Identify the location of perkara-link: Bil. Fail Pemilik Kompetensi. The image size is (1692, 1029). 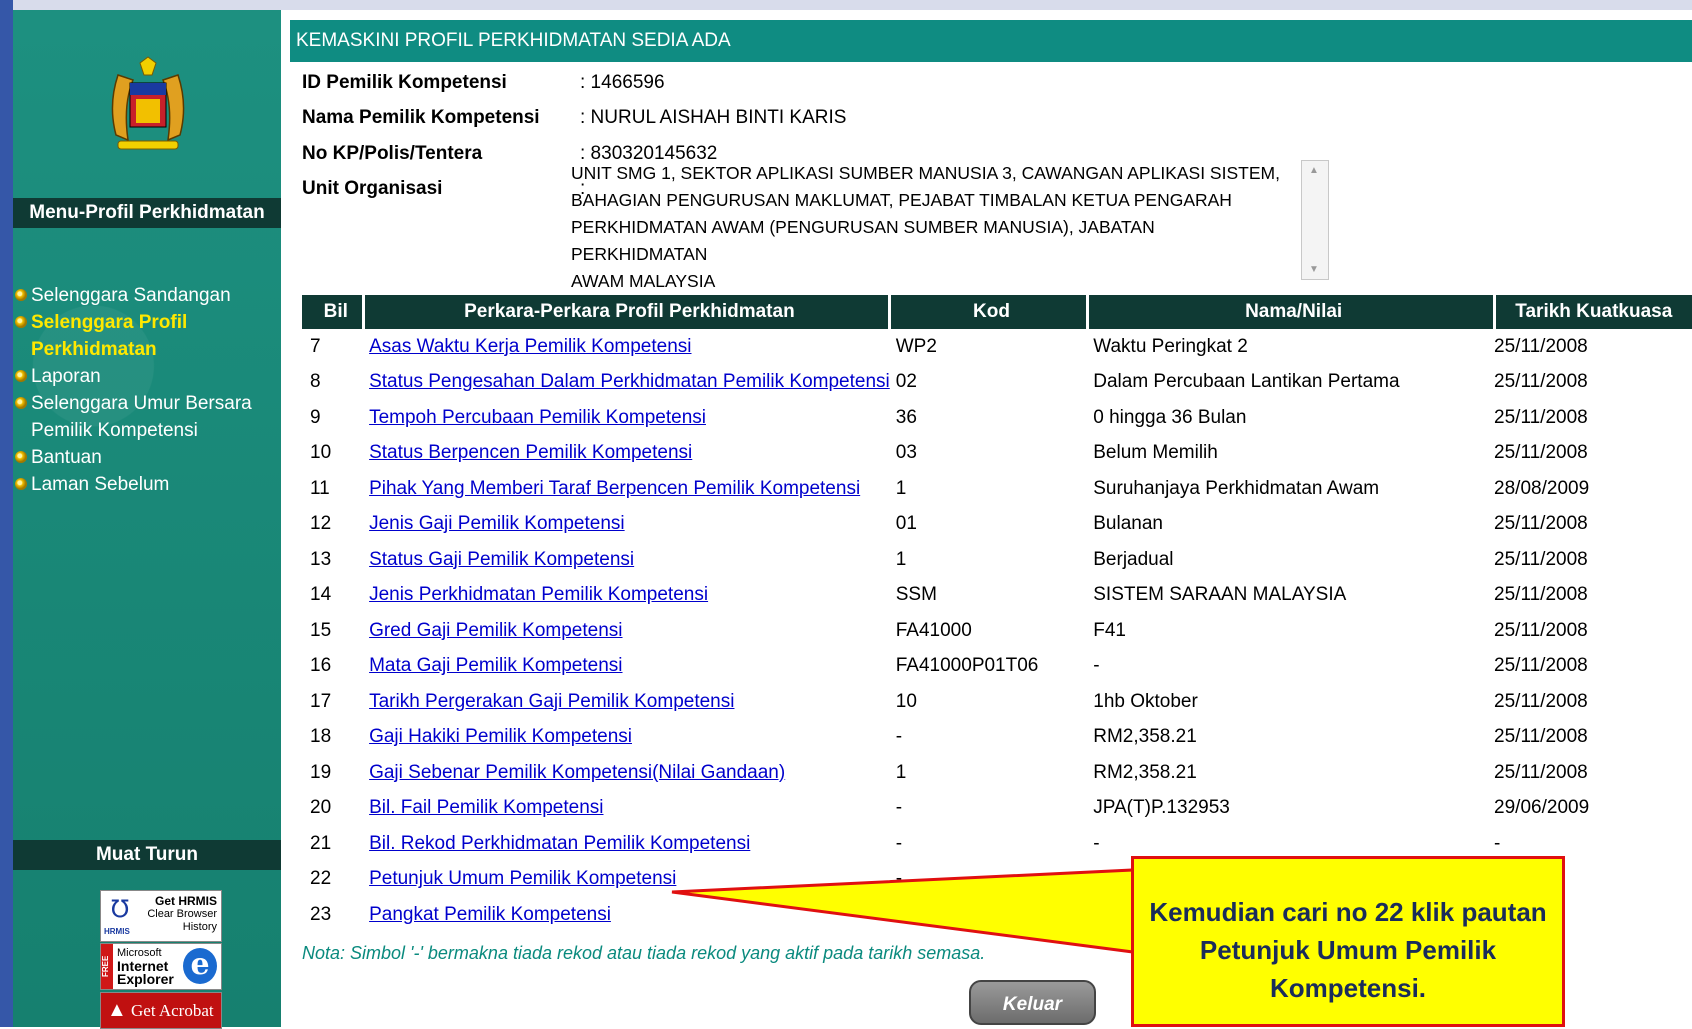
(486, 807).